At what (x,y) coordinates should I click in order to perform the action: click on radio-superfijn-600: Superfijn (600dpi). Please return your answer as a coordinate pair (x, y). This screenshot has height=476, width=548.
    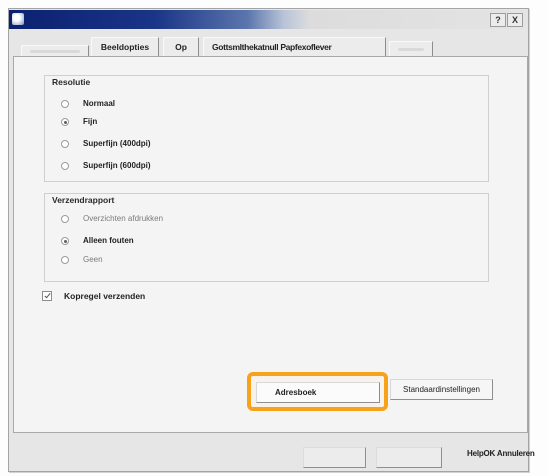
    Looking at the image, I should click on (211, 166).